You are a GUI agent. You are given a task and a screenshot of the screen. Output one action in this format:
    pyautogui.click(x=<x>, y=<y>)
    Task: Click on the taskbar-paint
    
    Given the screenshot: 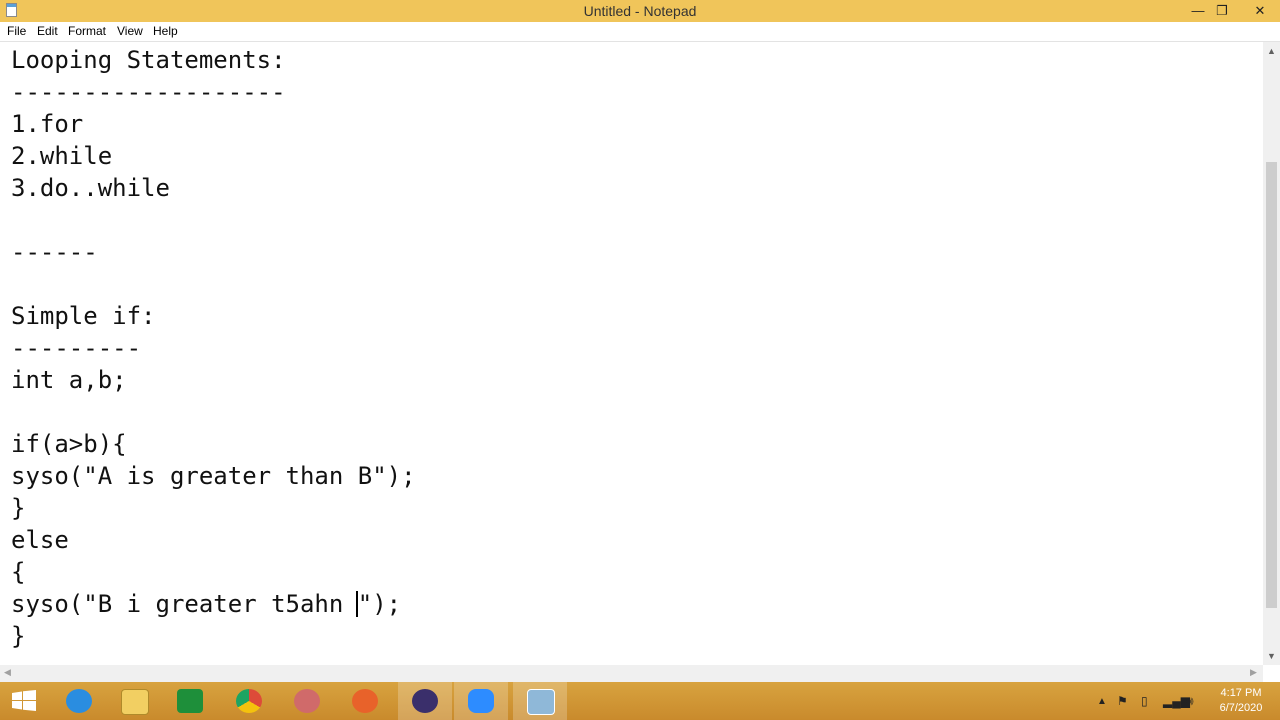 What is the action you would take?
    pyautogui.click(x=307, y=701)
    